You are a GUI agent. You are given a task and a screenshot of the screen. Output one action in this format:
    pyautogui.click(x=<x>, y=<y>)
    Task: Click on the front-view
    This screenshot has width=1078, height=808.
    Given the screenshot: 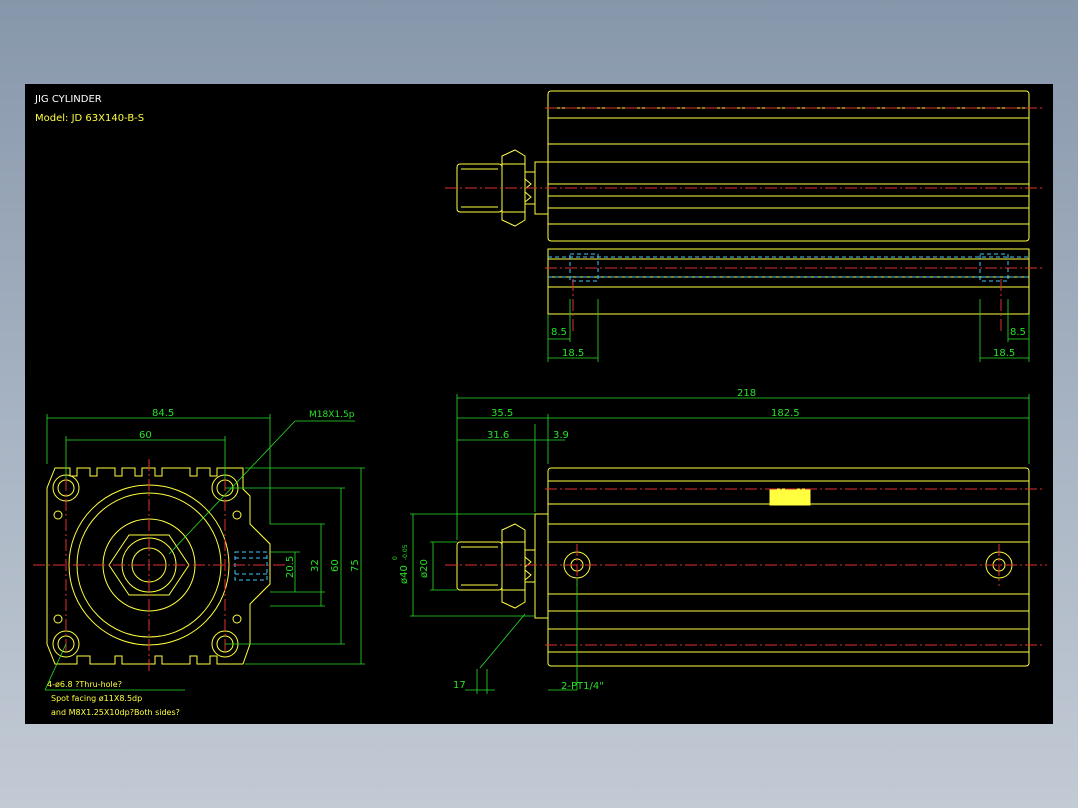 What is the action you would take?
    pyautogui.click(x=158, y=566)
    